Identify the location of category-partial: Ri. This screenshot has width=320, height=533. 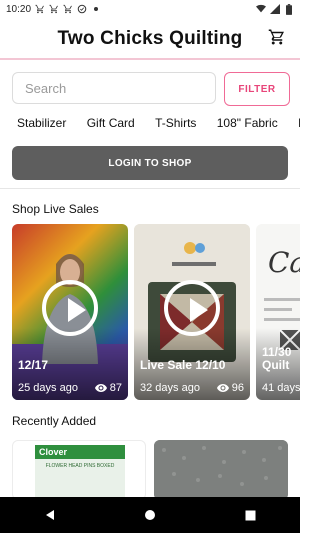
(299, 123).